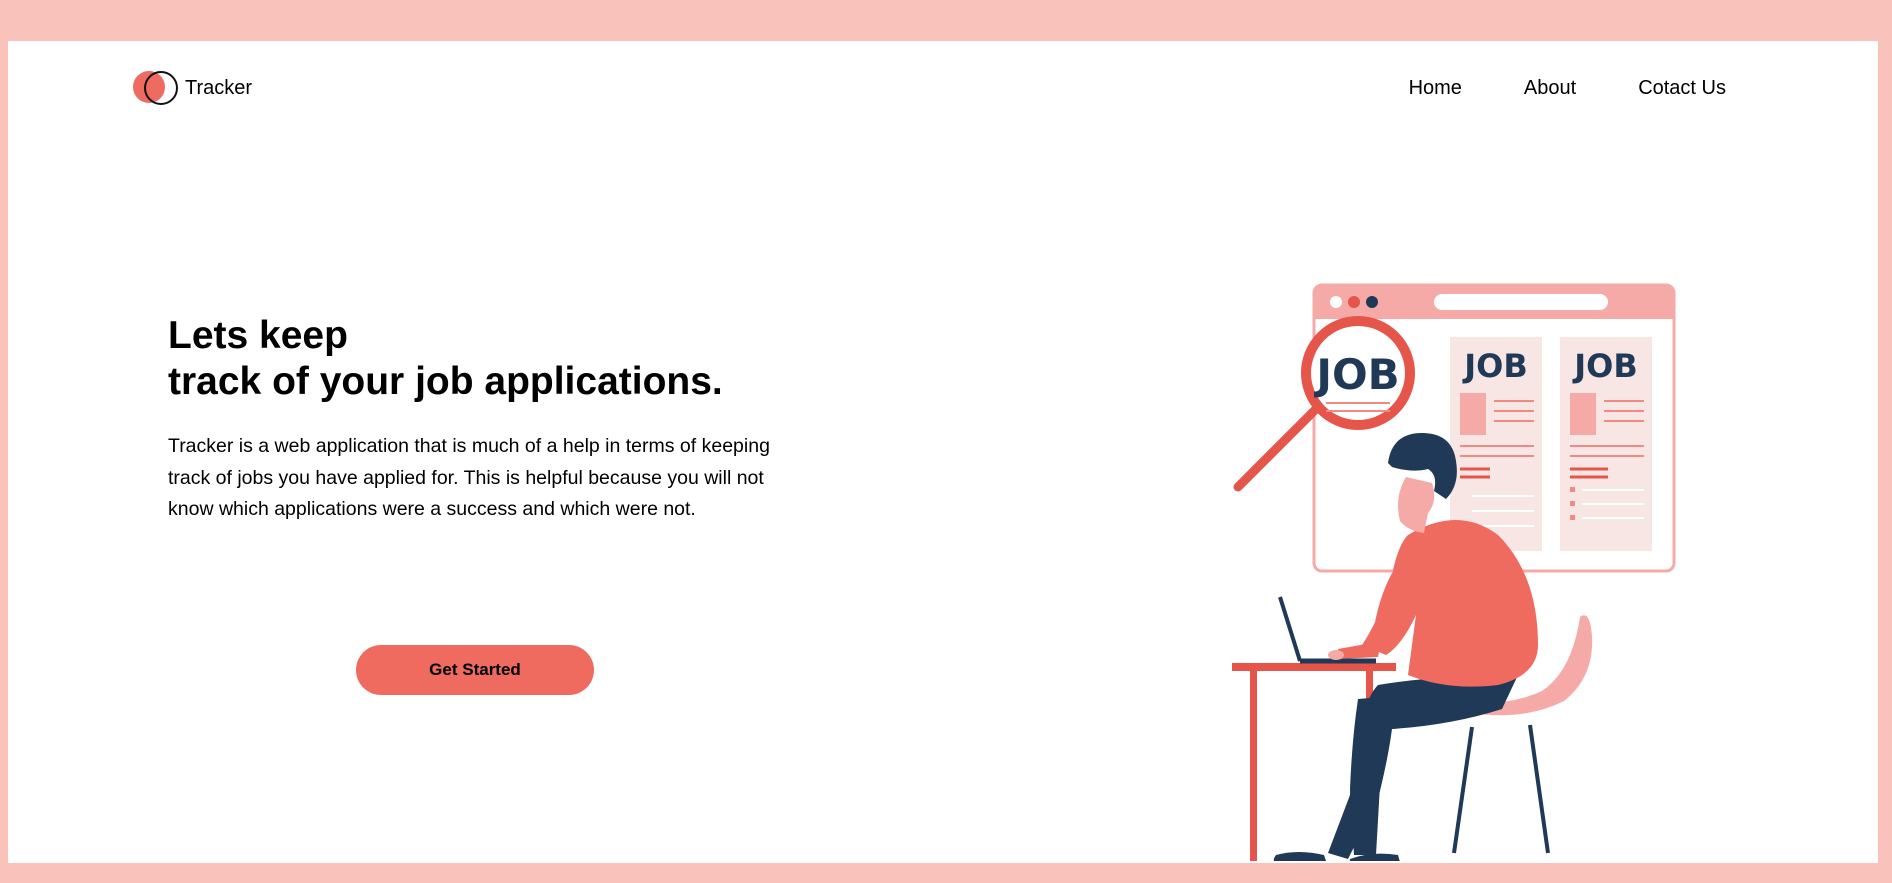 This screenshot has width=1892, height=883. Describe the element at coordinates (445, 381) in the screenshot. I see `hero-title-line-2: track of your job applications.` at that location.